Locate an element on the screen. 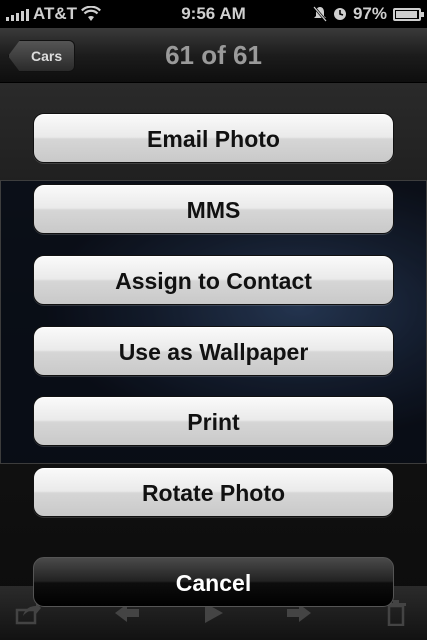 The height and width of the screenshot is (640, 427). use-as-wallpaper-button: Use as Wallpaper is located at coordinates (213, 351).